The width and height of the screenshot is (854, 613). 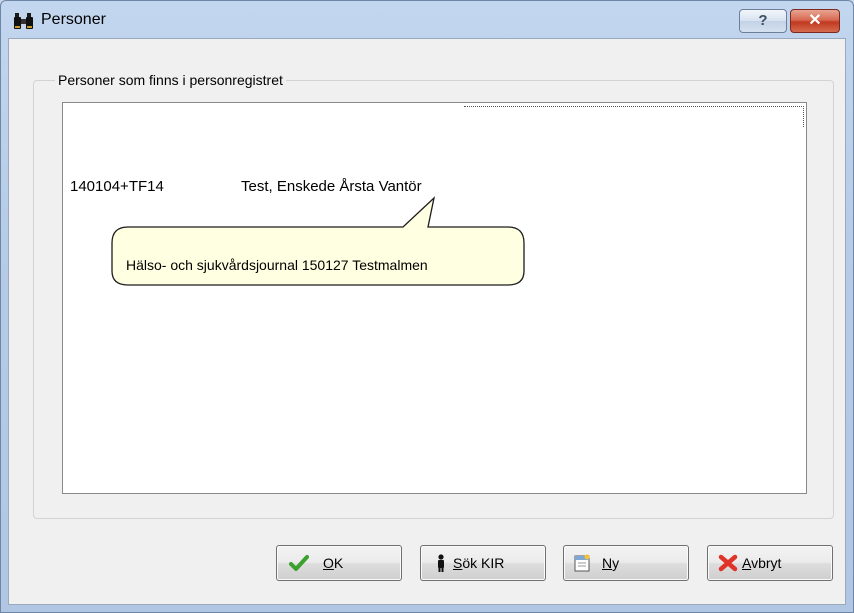 I want to click on focus-rectangle, so click(x=634, y=116).